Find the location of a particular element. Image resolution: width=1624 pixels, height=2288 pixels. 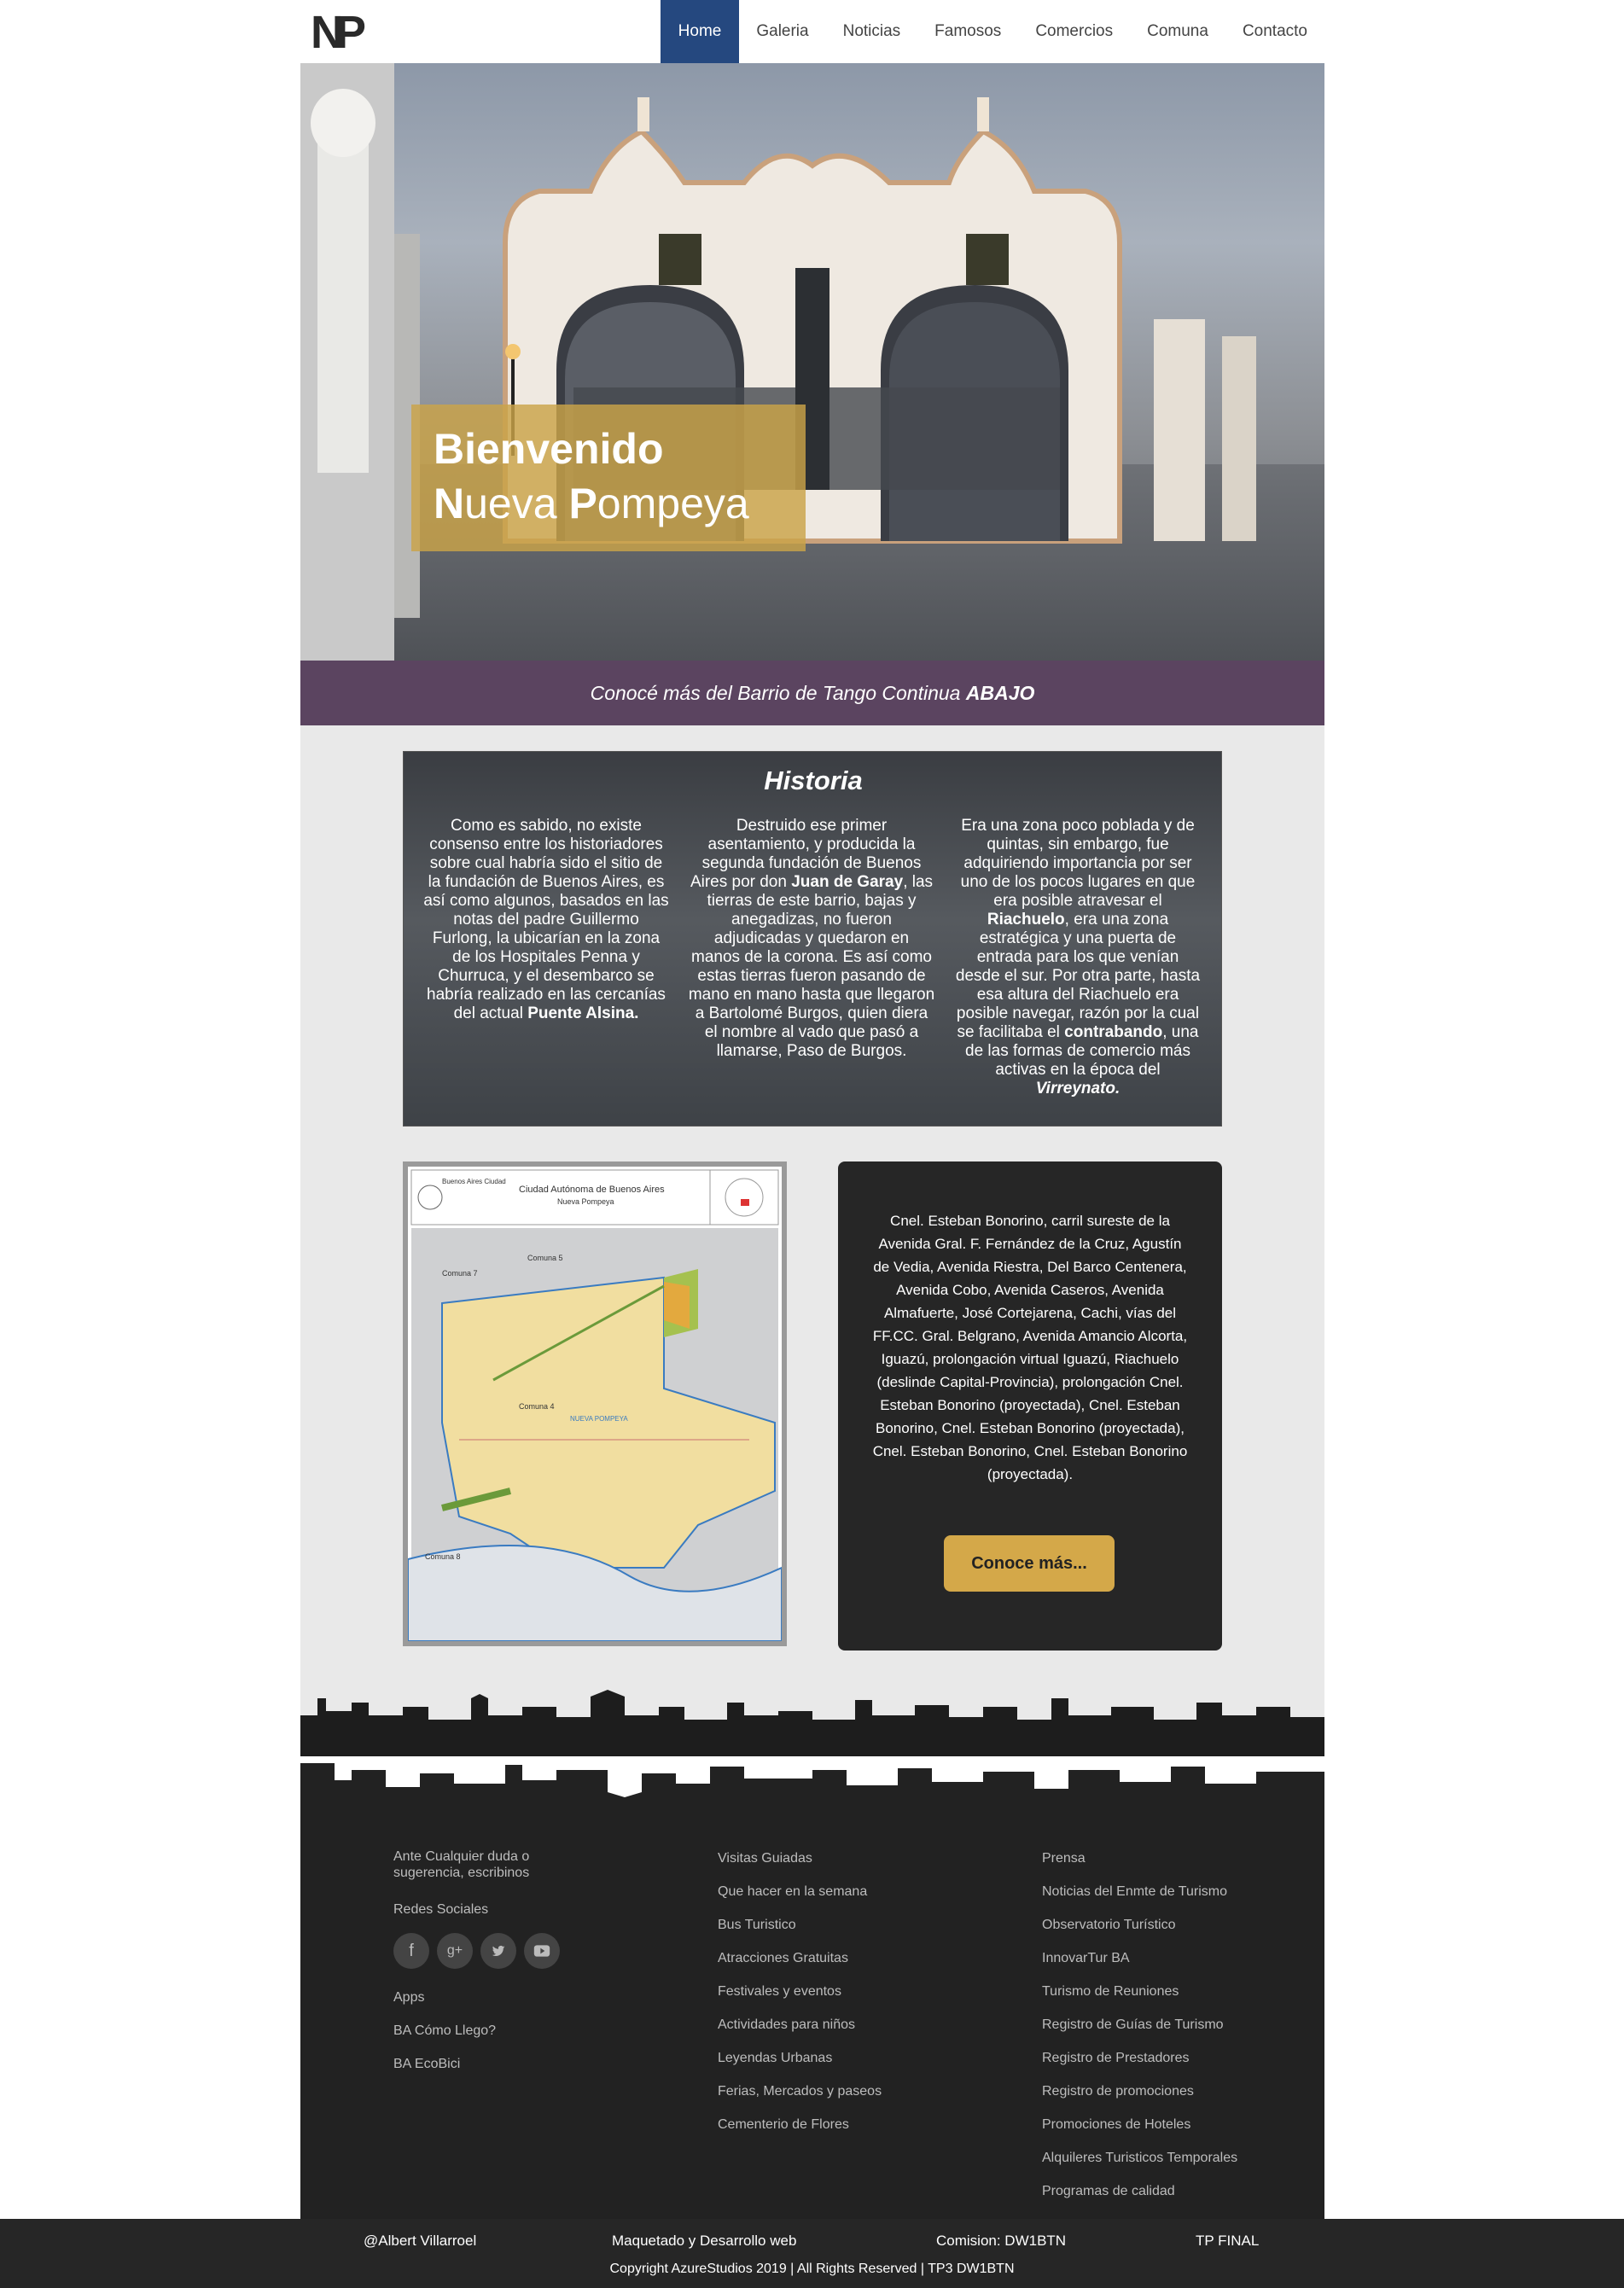

svg-text: NP is located at coordinates (338, 31).